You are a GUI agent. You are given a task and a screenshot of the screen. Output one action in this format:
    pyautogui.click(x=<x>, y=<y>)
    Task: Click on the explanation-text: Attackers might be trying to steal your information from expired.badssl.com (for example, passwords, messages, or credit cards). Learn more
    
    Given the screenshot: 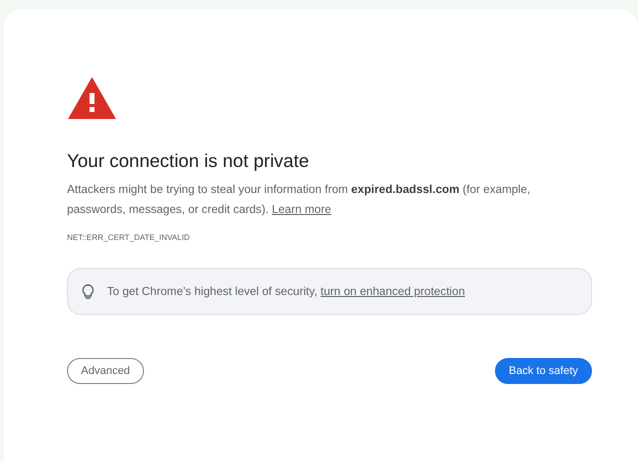 What is the action you would take?
    pyautogui.click(x=299, y=200)
    